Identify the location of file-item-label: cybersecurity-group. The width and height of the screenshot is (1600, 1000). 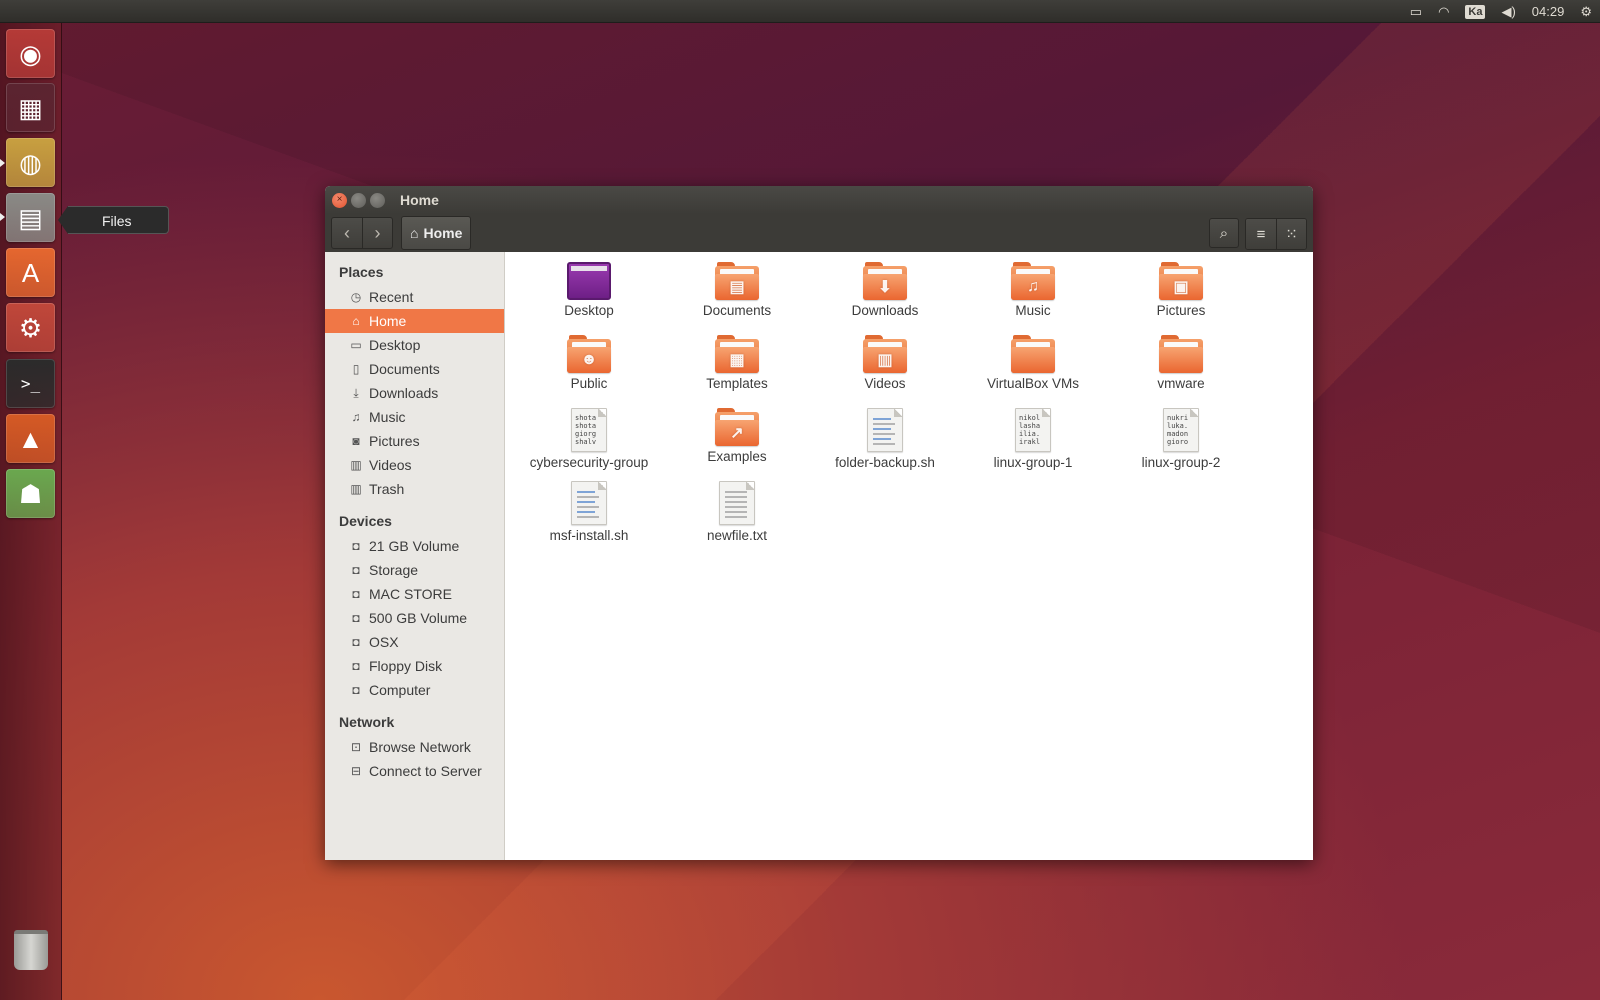
(589, 462).